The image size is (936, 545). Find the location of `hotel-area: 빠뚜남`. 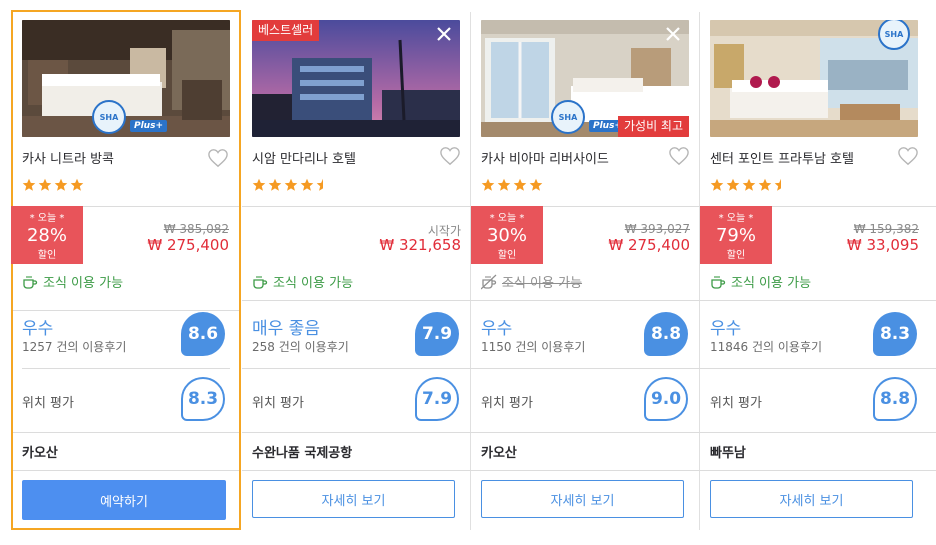

hotel-area: 빠뚜남 is located at coordinates (728, 453).